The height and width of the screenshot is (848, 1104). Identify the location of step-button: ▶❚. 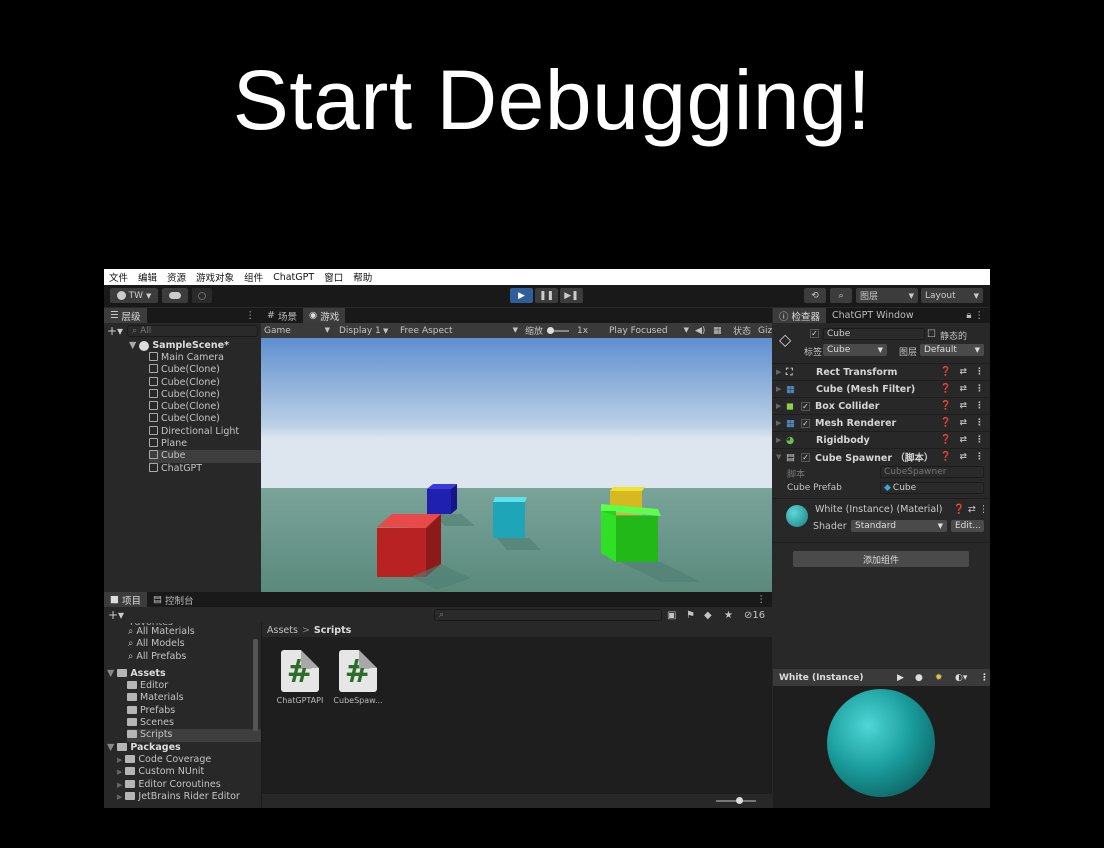
(571, 295).